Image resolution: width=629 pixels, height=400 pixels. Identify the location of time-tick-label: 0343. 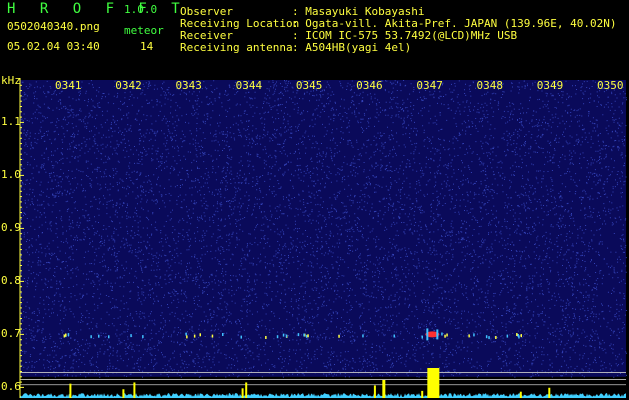
(188, 85).